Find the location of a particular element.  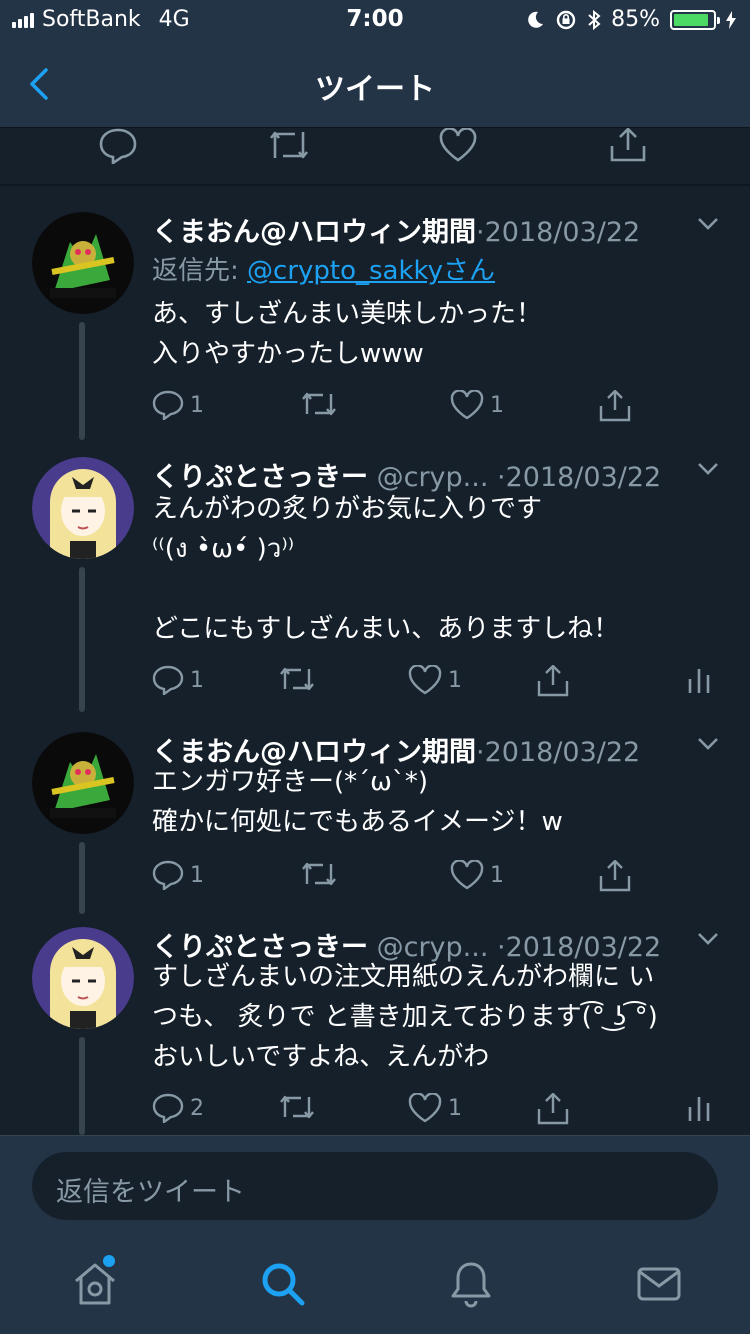

tweet-actions: 2 1 is located at coordinates (437, 1113).